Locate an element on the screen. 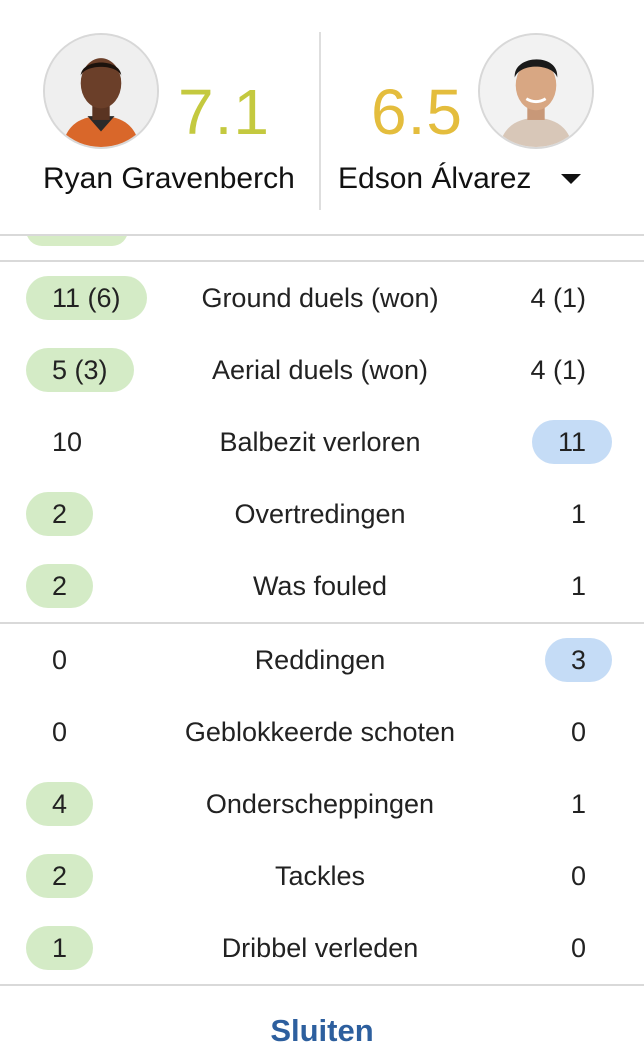 This screenshot has height=1064, width=644. stat-label: Dribbel verleden is located at coordinates (320, 948).